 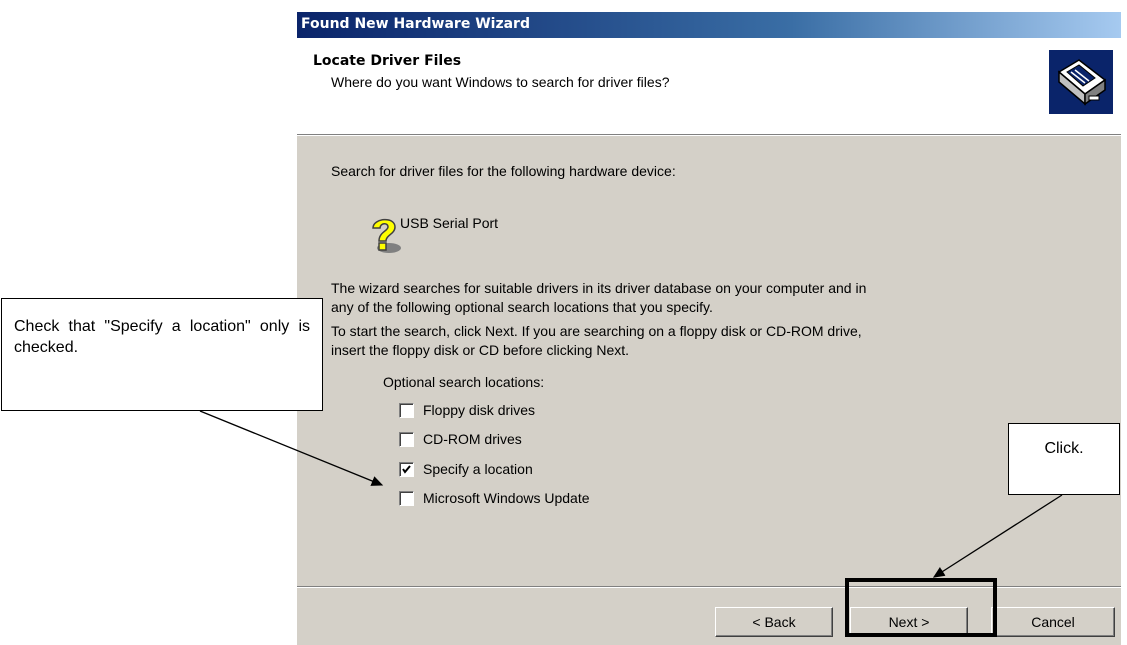 I want to click on next-button-highlight, so click(x=921, y=607).